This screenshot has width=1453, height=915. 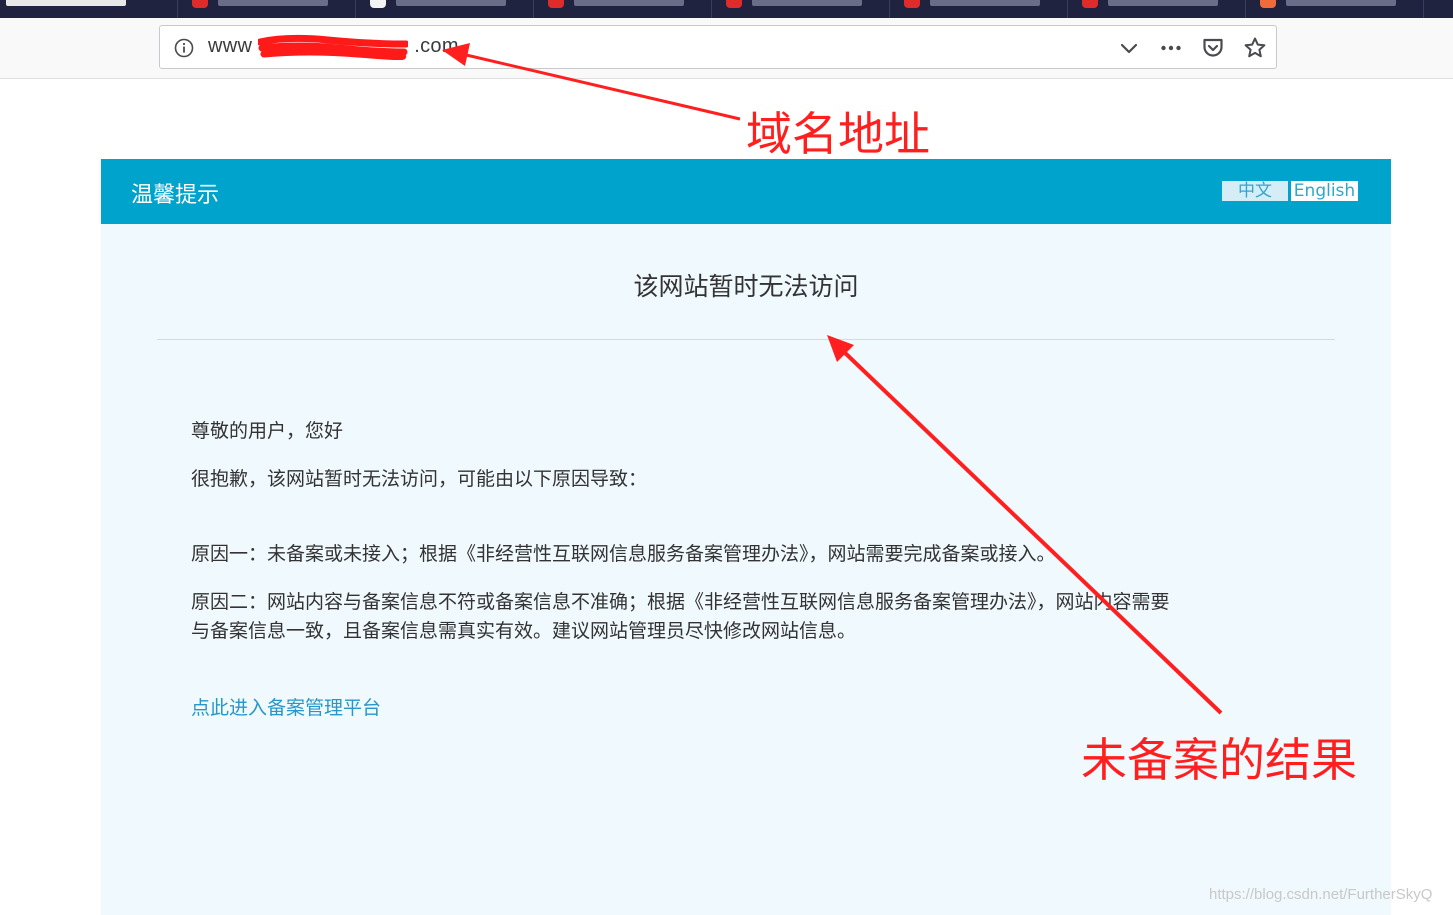 I want to click on domain-annotation-label: 域名地址, so click(x=838, y=134).